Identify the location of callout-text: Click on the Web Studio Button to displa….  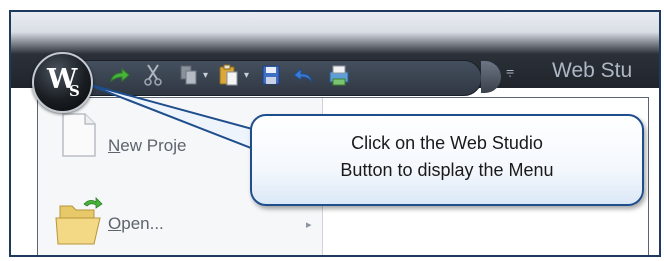
(447, 157).